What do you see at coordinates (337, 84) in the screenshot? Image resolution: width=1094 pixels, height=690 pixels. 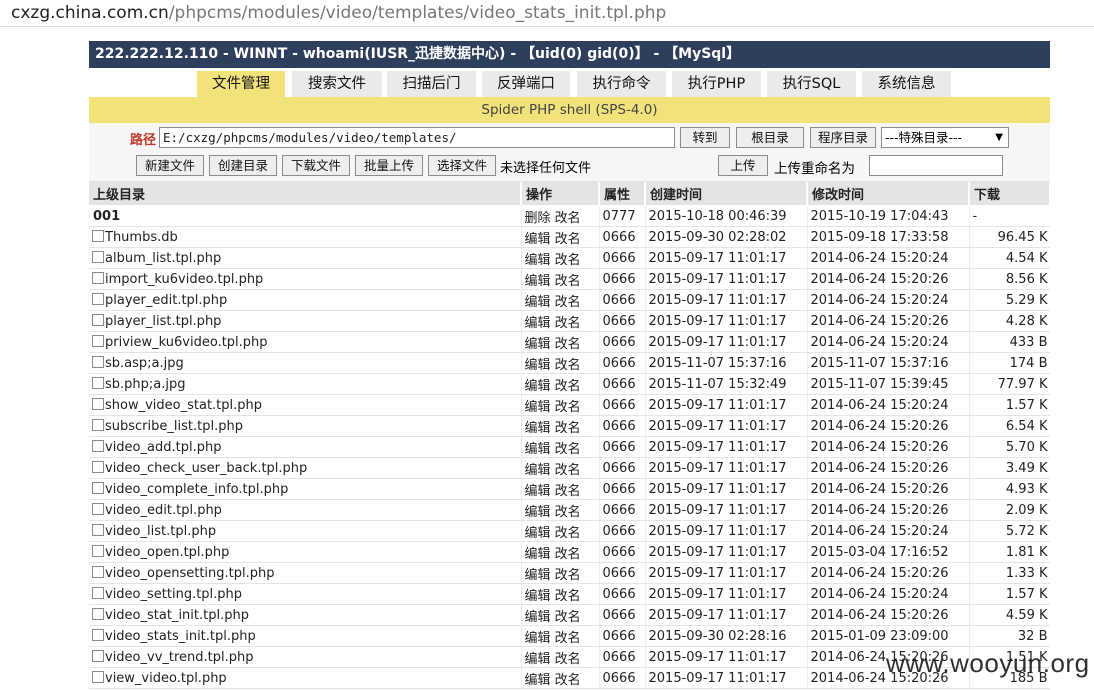 I see `tab-search-files: 搜索文件` at bounding box center [337, 84].